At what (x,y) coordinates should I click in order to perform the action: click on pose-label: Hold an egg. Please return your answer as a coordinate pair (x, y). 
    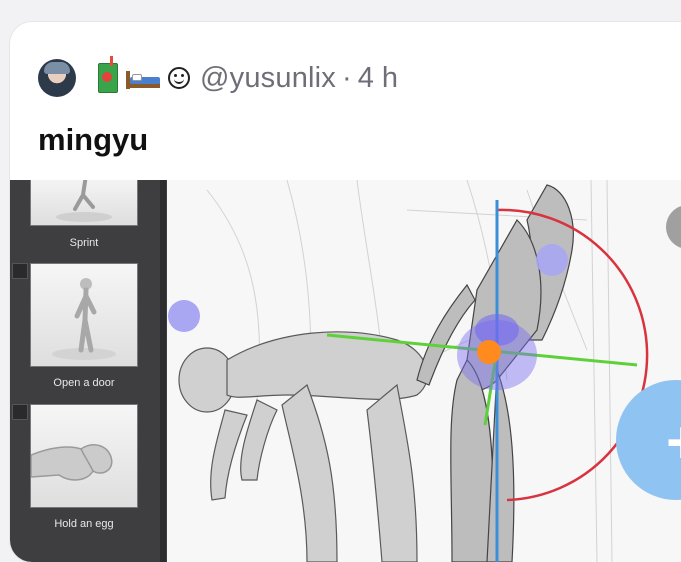
    Looking at the image, I should click on (84, 524).